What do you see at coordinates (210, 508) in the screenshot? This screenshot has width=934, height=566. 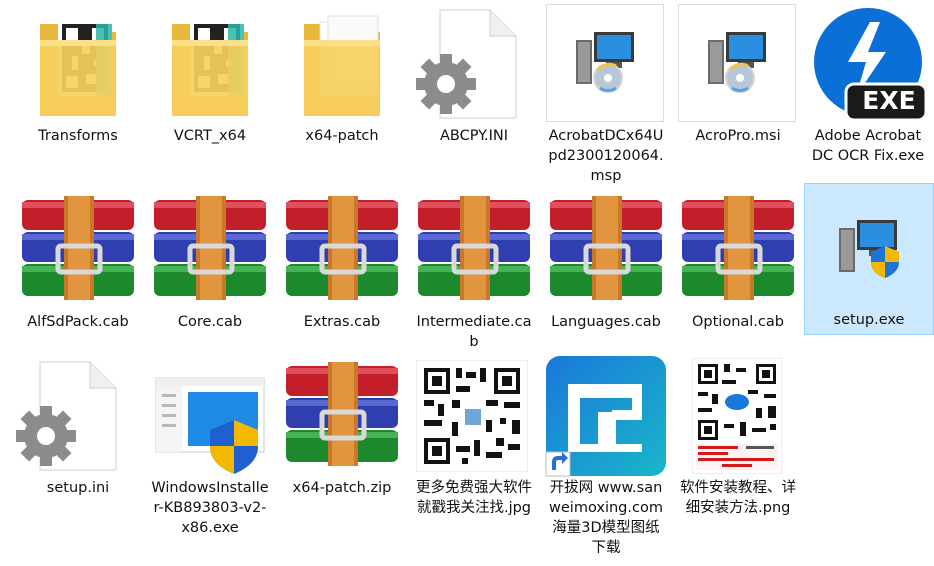 I see `file-name: WindowsInstaller-KB893803-v2-x86.exe` at bounding box center [210, 508].